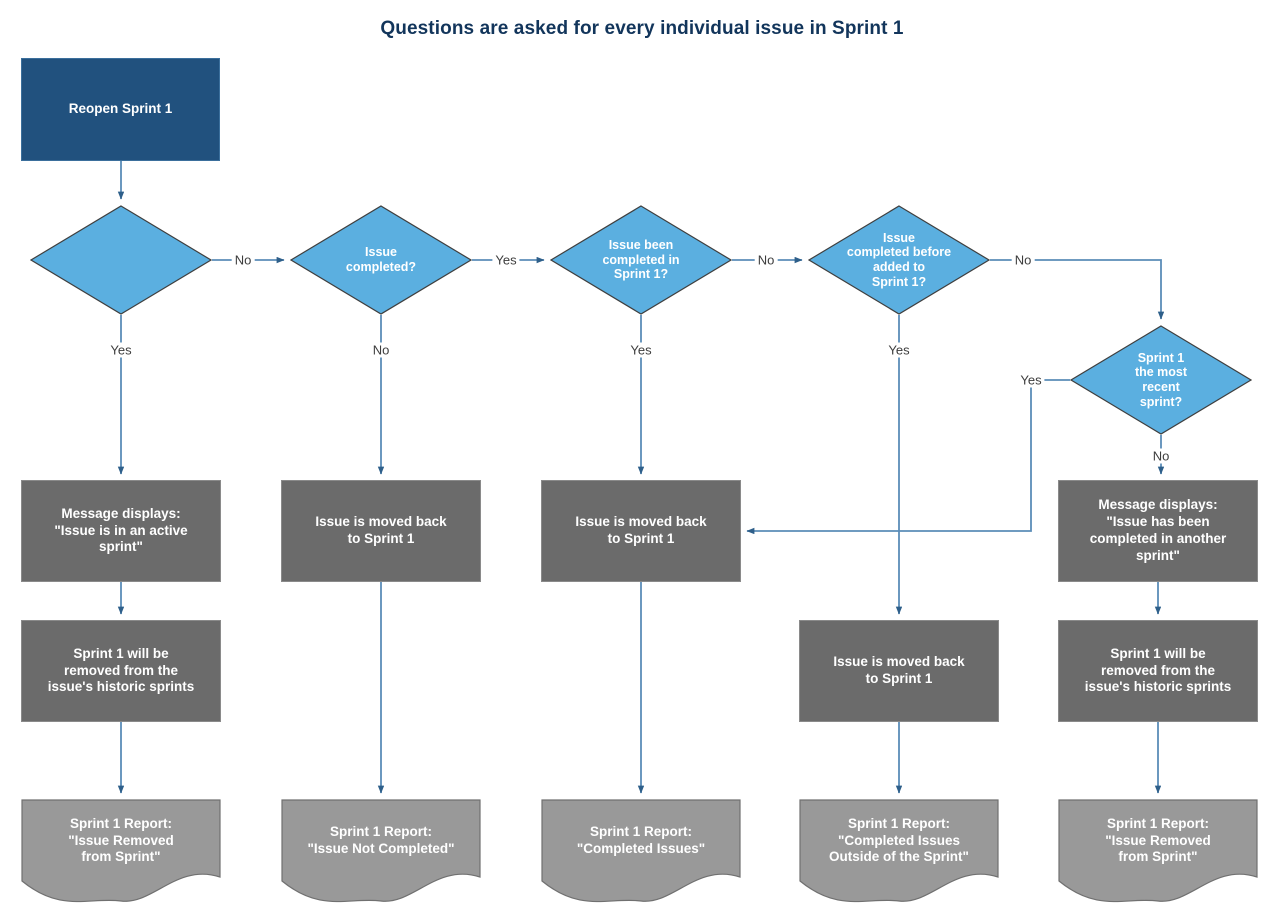 The height and width of the screenshot is (920, 1284). What do you see at coordinates (381, 840) in the screenshot?
I see `node-label: Sprint 1 Report: "Issue Not Completed"` at bounding box center [381, 840].